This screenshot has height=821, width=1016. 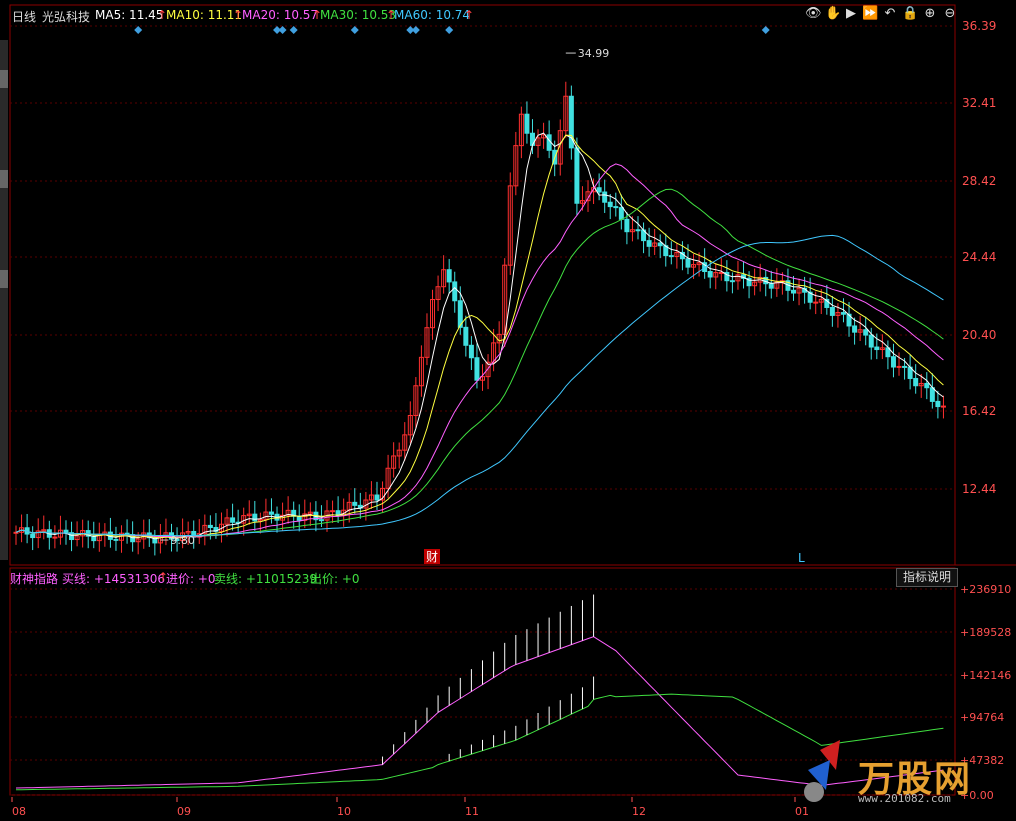 I want to click on ma5-label: MA5: 11.45, so click(x=129, y=15).